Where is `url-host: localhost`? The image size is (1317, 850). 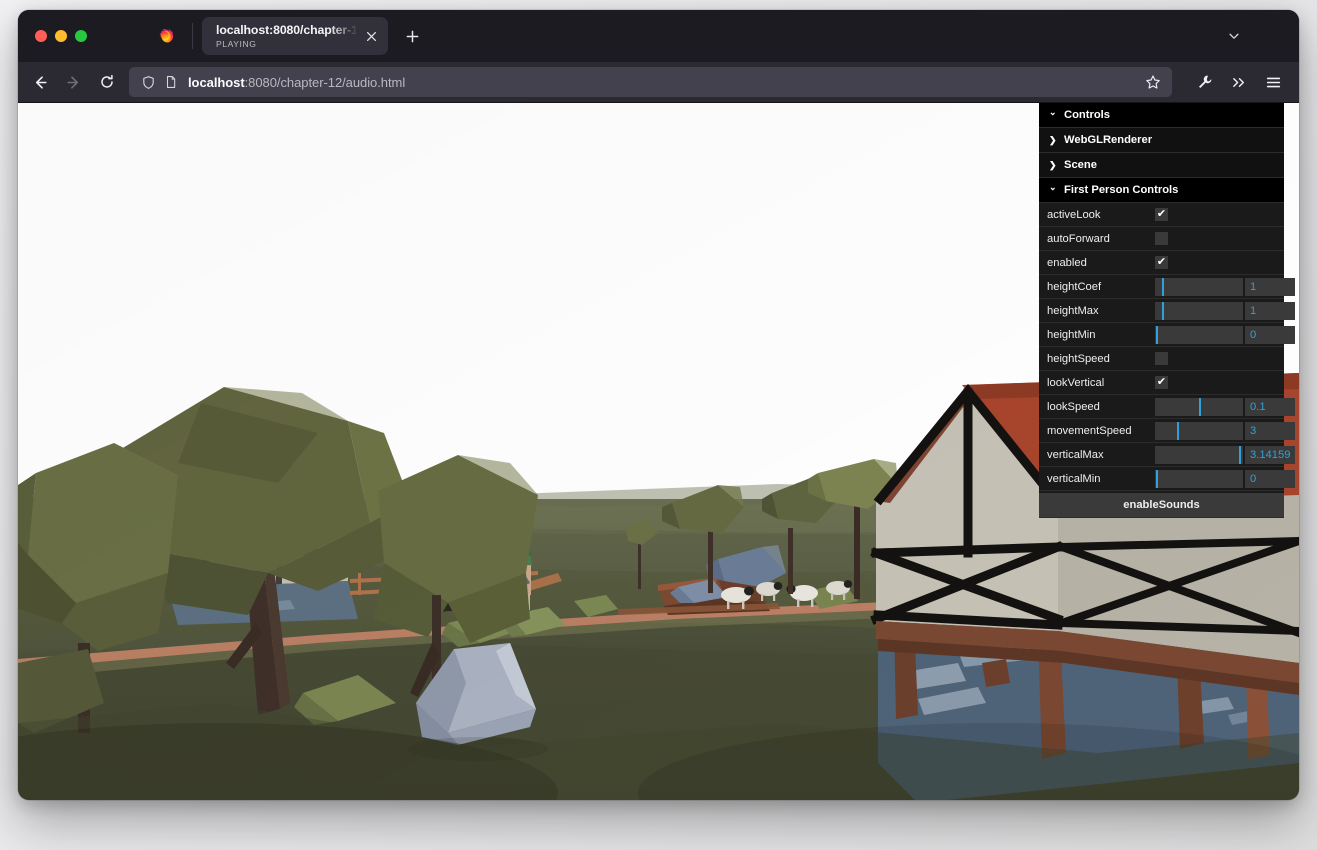
url-host: localhost is located at coordinates (216, 82).